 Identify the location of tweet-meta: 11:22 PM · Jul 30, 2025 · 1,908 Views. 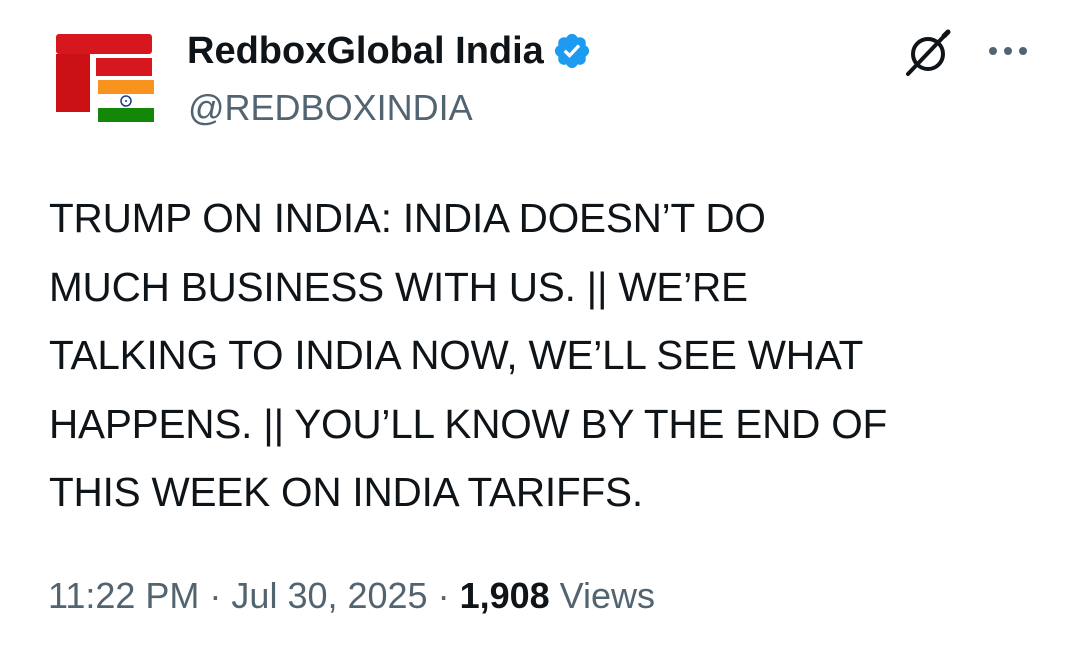
(351, 596).